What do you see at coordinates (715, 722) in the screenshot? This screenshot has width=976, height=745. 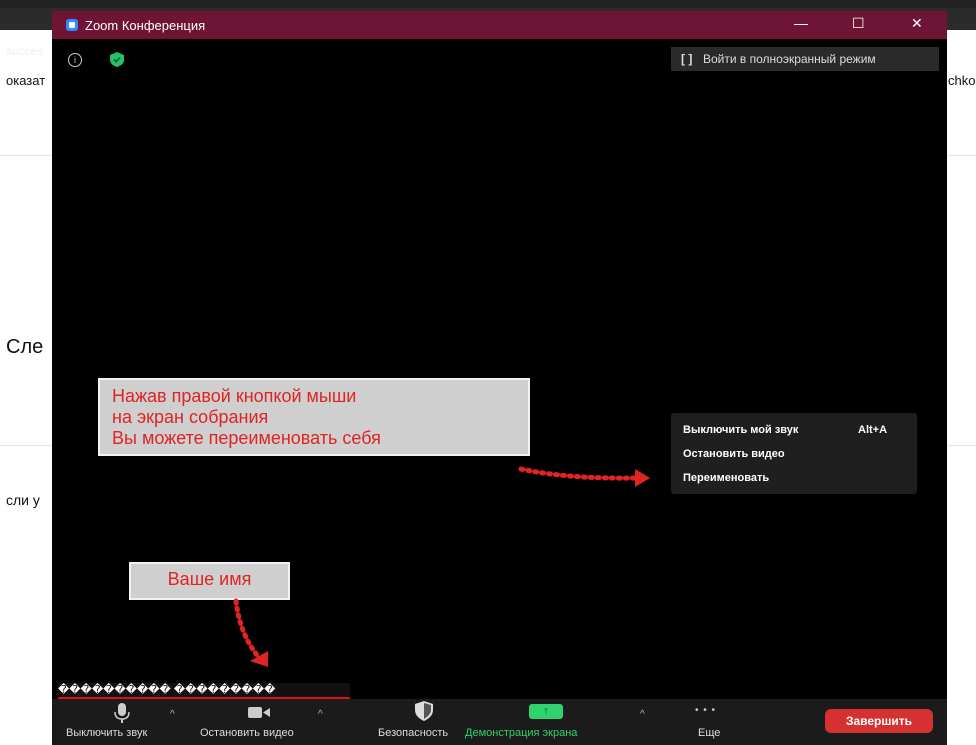 I see `more-button: • • • Еще` at bounding box center [715, 722].